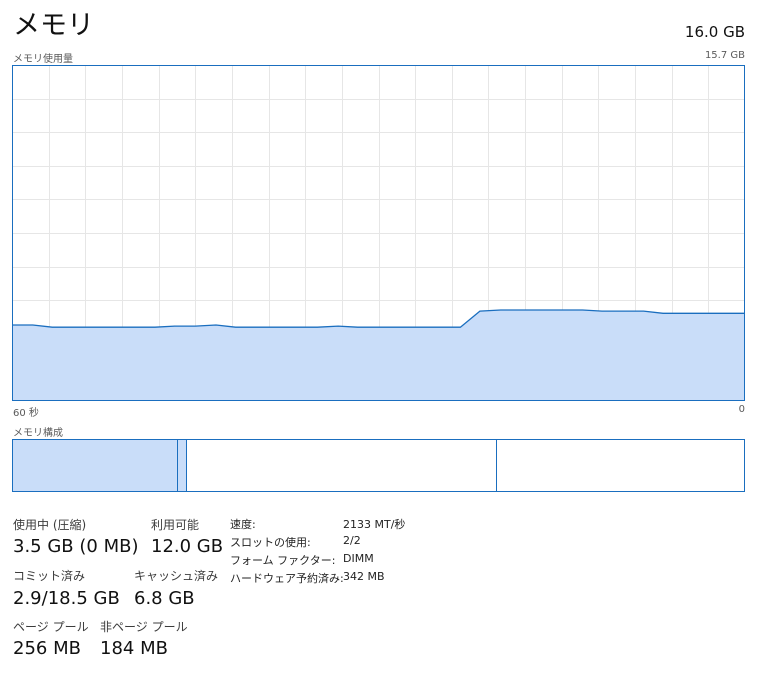 The image size is (767, 676). What do you see at coordinates (50, 525) in the screenshot?
I see `in-use-label: 使用中 (圧縮)` at bounding box center [50, 525].